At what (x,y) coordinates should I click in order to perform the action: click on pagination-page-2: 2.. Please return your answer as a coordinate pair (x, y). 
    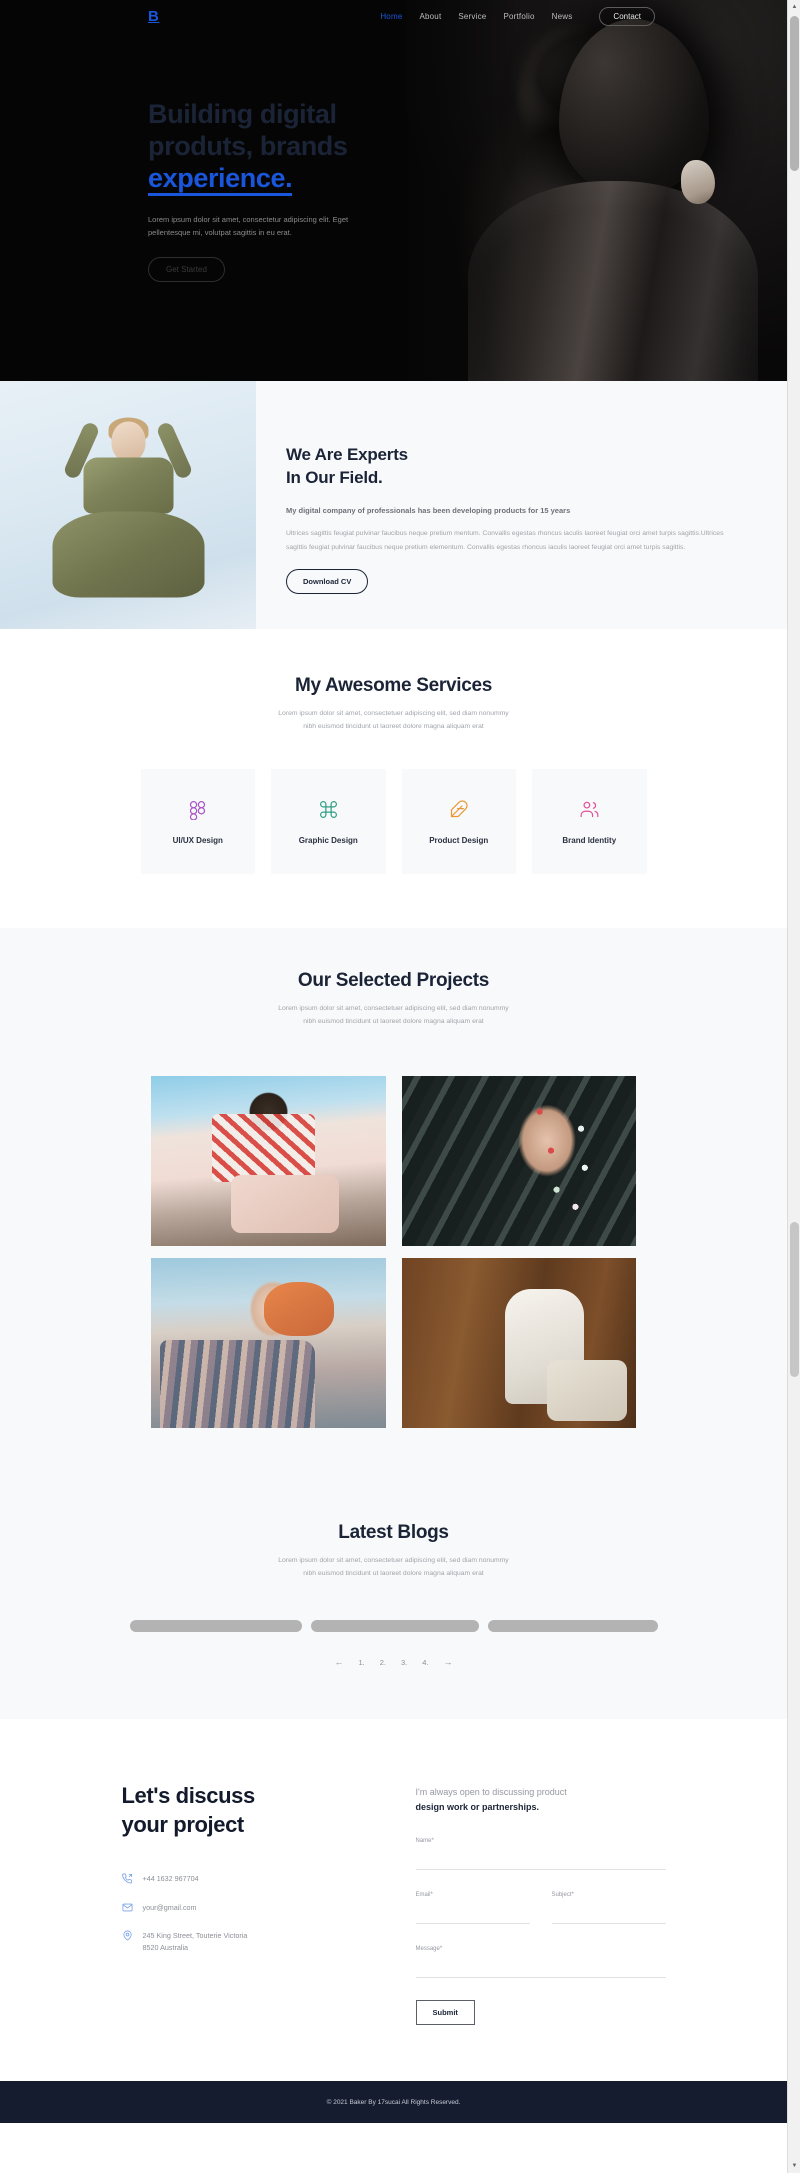
    Looking at the image, I should click on (383, 1662).